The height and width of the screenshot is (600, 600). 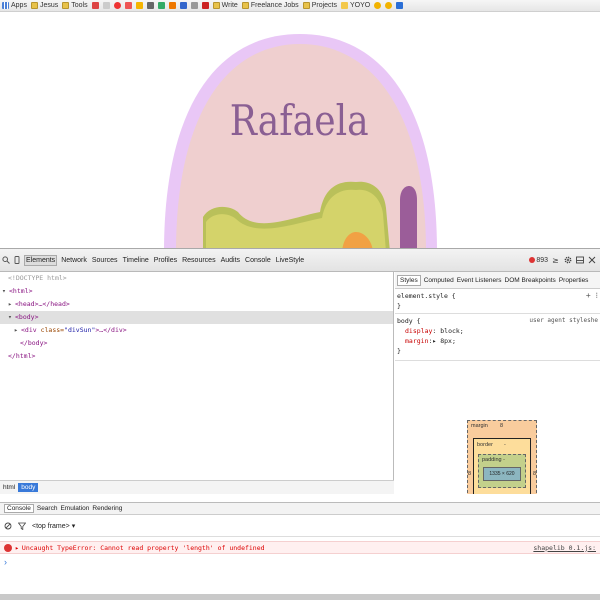 I want to click on bookmark-projects: Projects, so click(x=319, y=5).